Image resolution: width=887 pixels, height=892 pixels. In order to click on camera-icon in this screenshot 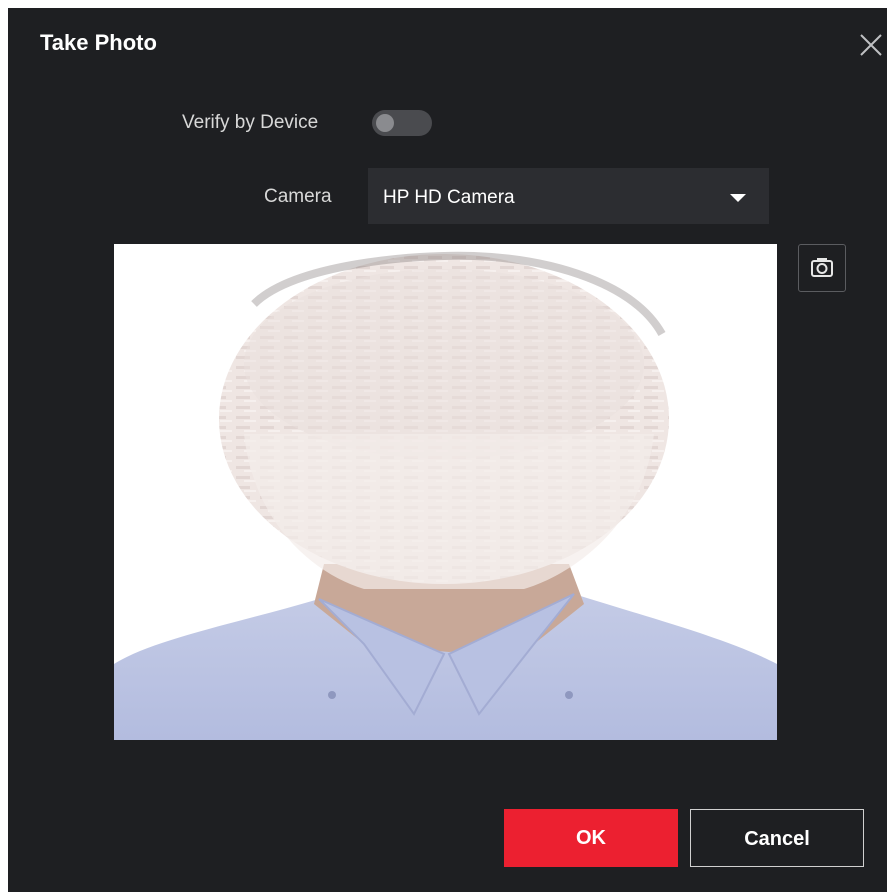, I will do `click(822, 267)`.